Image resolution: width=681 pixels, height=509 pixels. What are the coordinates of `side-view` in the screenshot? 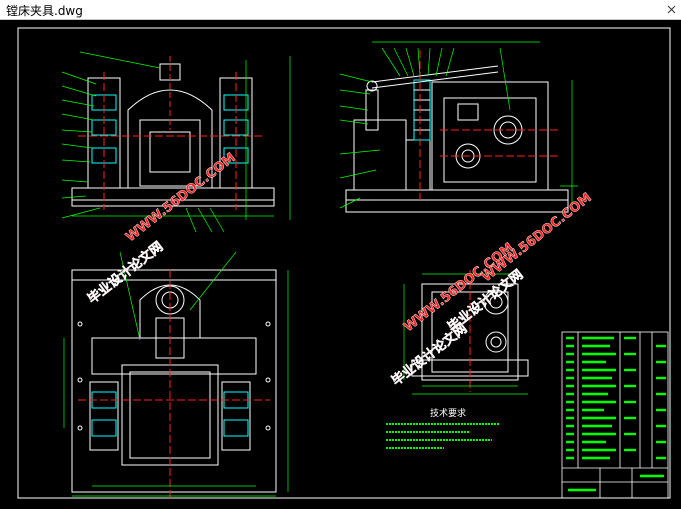 It's located at (457, 131).